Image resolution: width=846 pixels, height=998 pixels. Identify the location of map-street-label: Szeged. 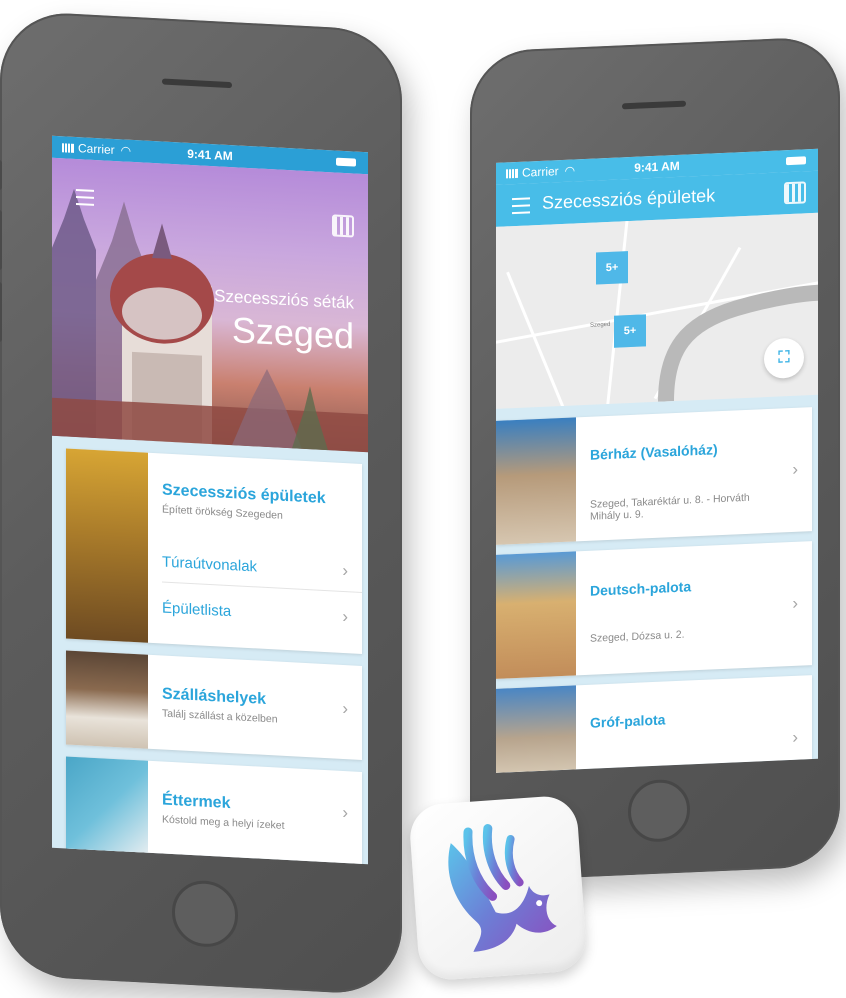
(600, 325).